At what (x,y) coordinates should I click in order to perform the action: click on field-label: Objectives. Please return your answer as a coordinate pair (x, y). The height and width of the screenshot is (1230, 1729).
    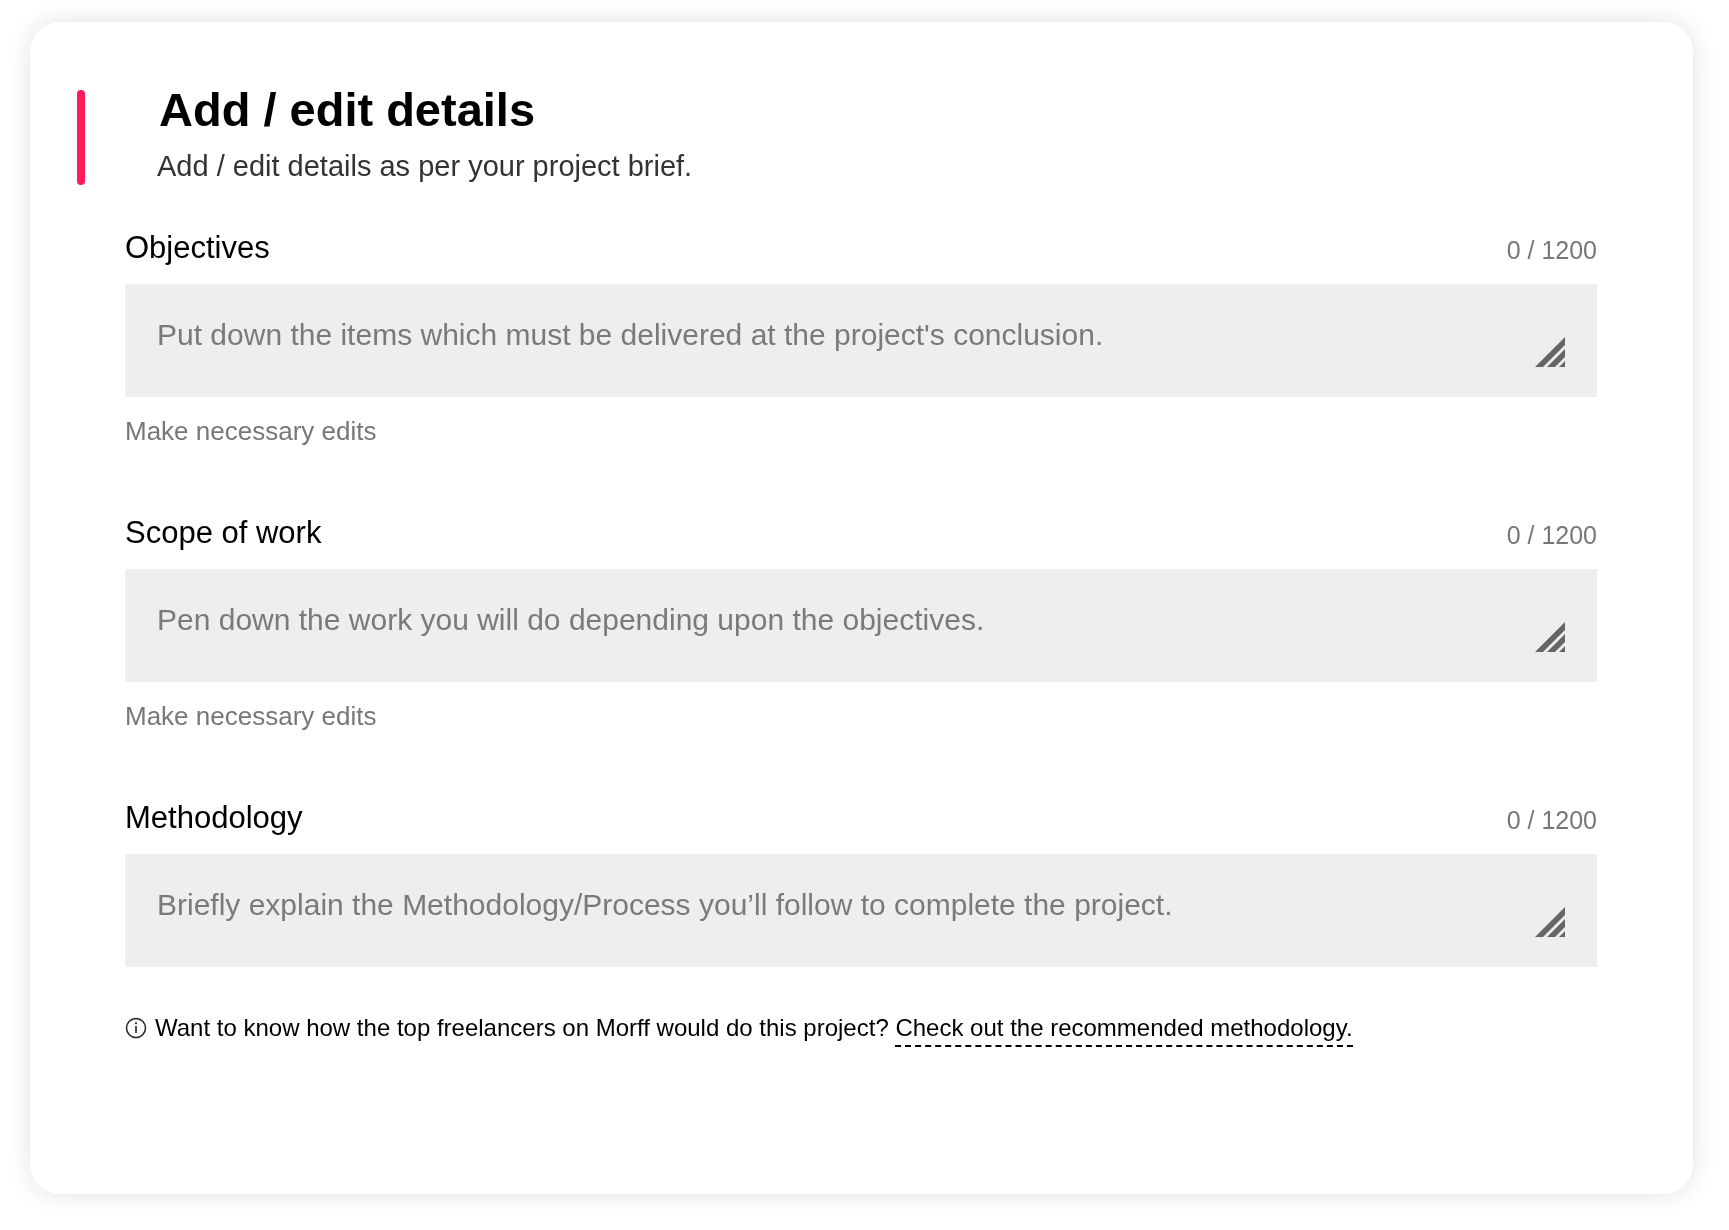
    Looking at the image, I should click on (197, 248).